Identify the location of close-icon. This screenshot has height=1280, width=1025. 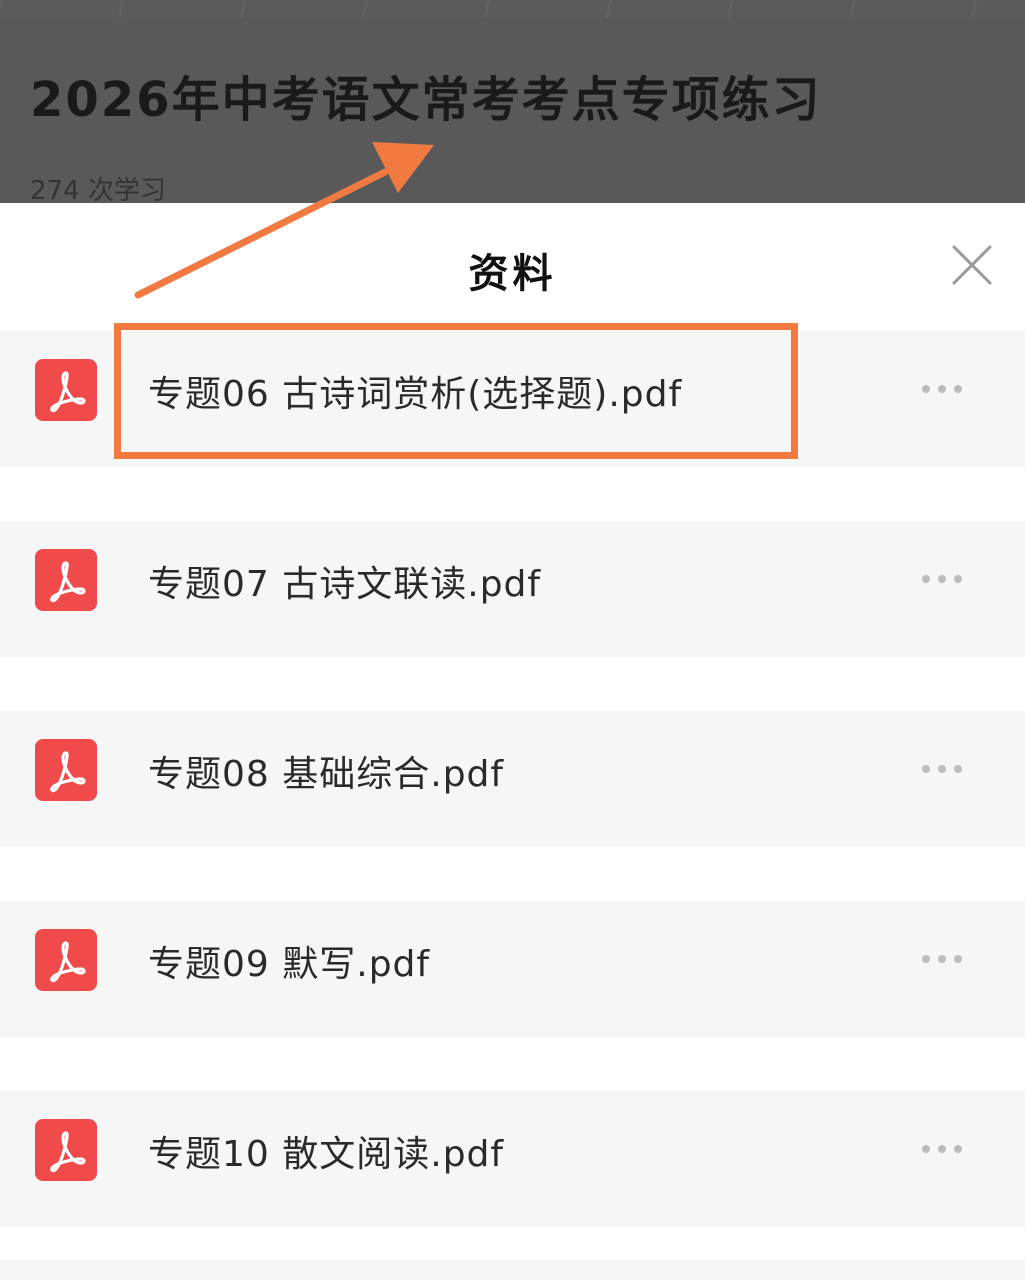
(972, 265).